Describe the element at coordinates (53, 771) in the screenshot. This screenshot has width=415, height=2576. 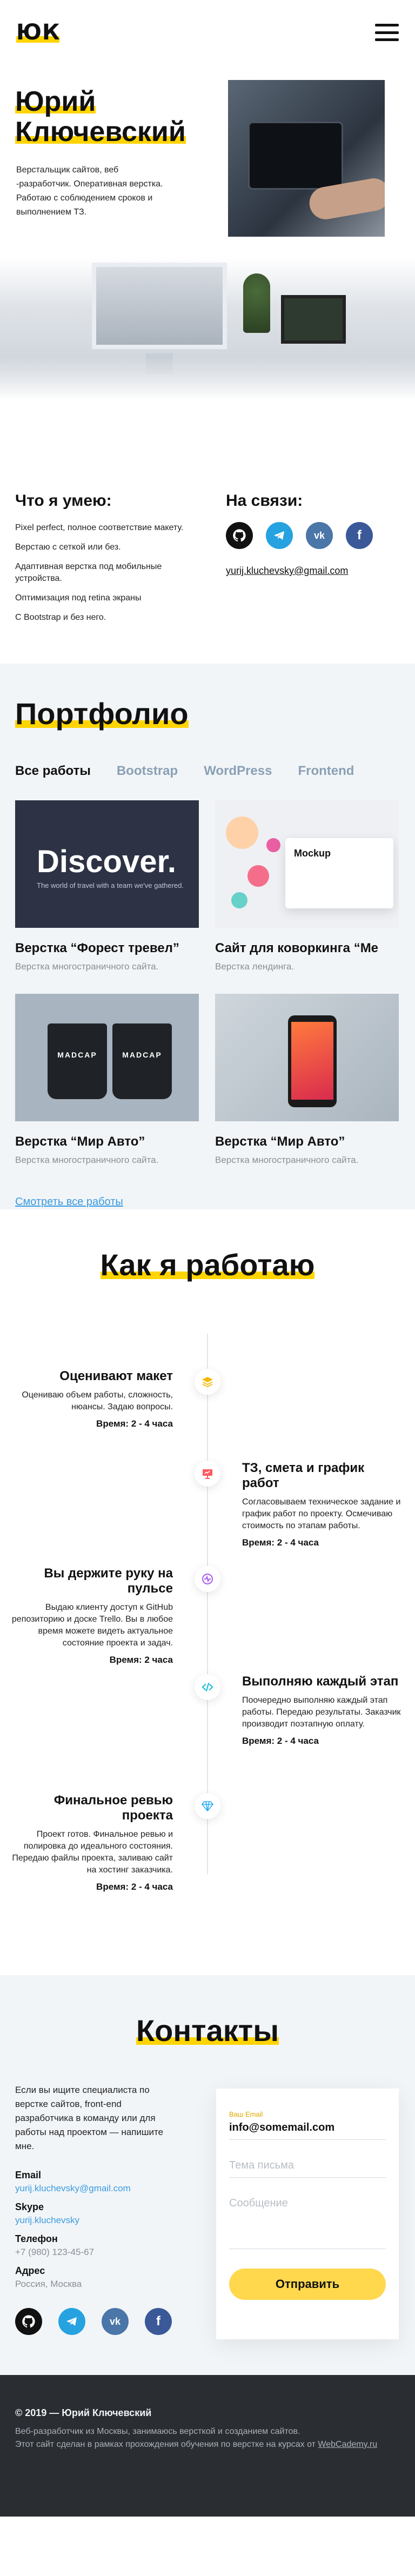
I see `tab-all: Все работы` at that location.